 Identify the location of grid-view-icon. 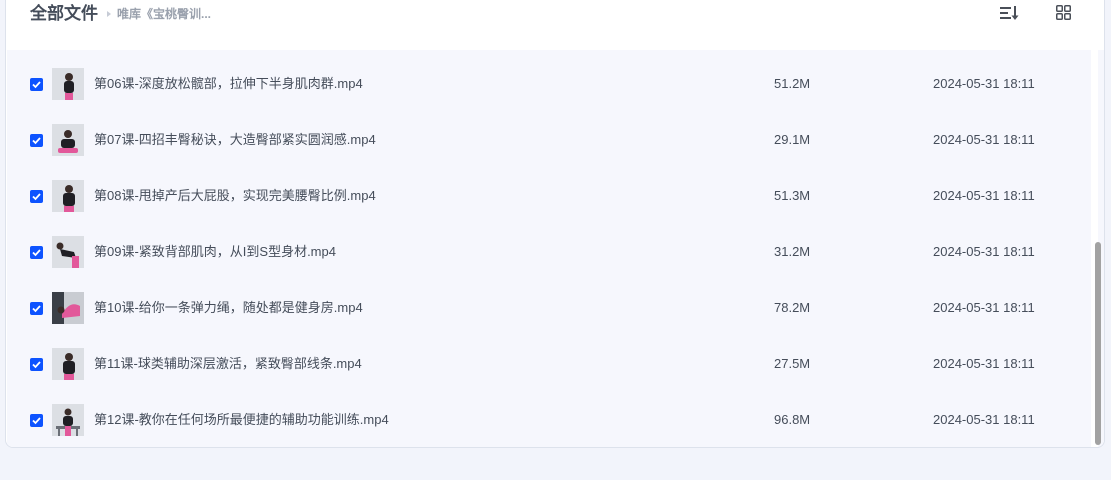
(1063, 12).